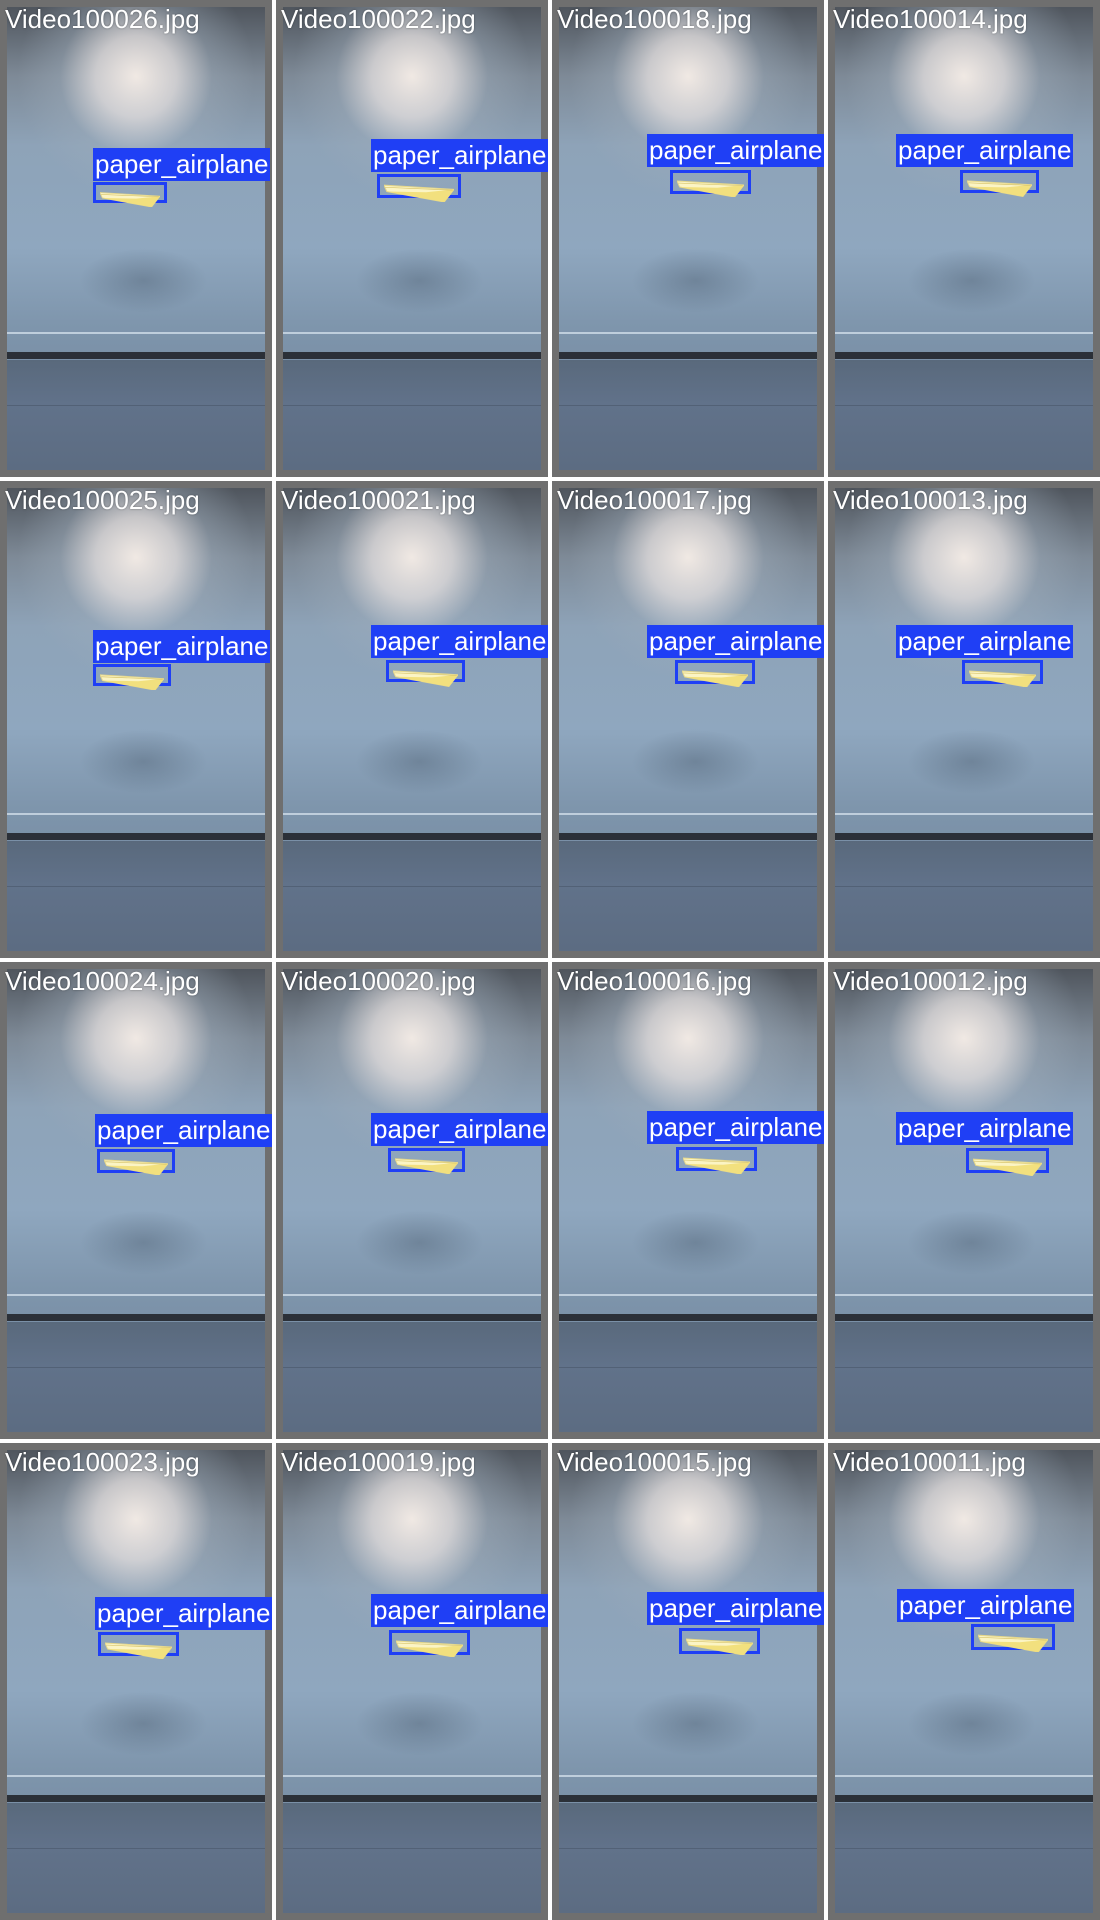 The height and width of the screenshot is (1920, 1100). I want to click on frame-filename: Video100015.jpg, so click(654, 1462).